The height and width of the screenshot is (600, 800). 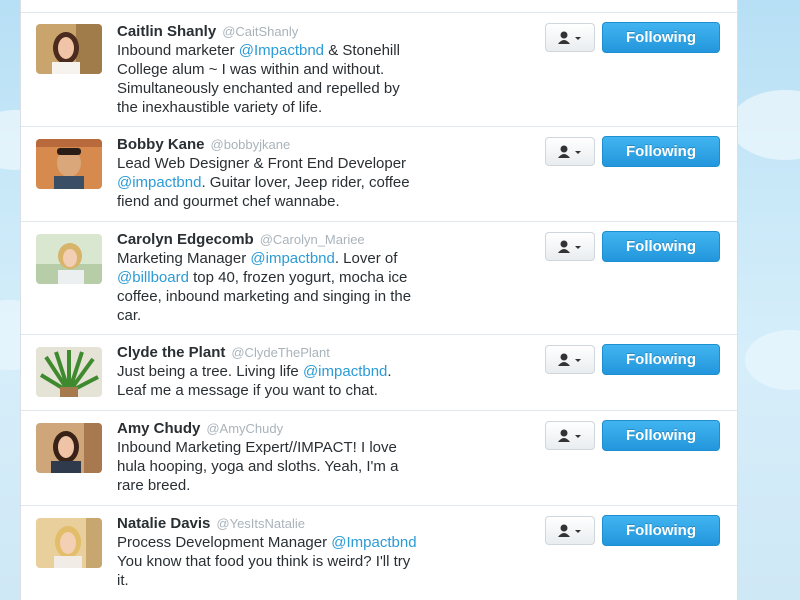 What do you see at coordinates (247, 390) in the screenshot?
I see `bio-text: Leaf me a message if you want to chat.` at bounding box center [247, 390].